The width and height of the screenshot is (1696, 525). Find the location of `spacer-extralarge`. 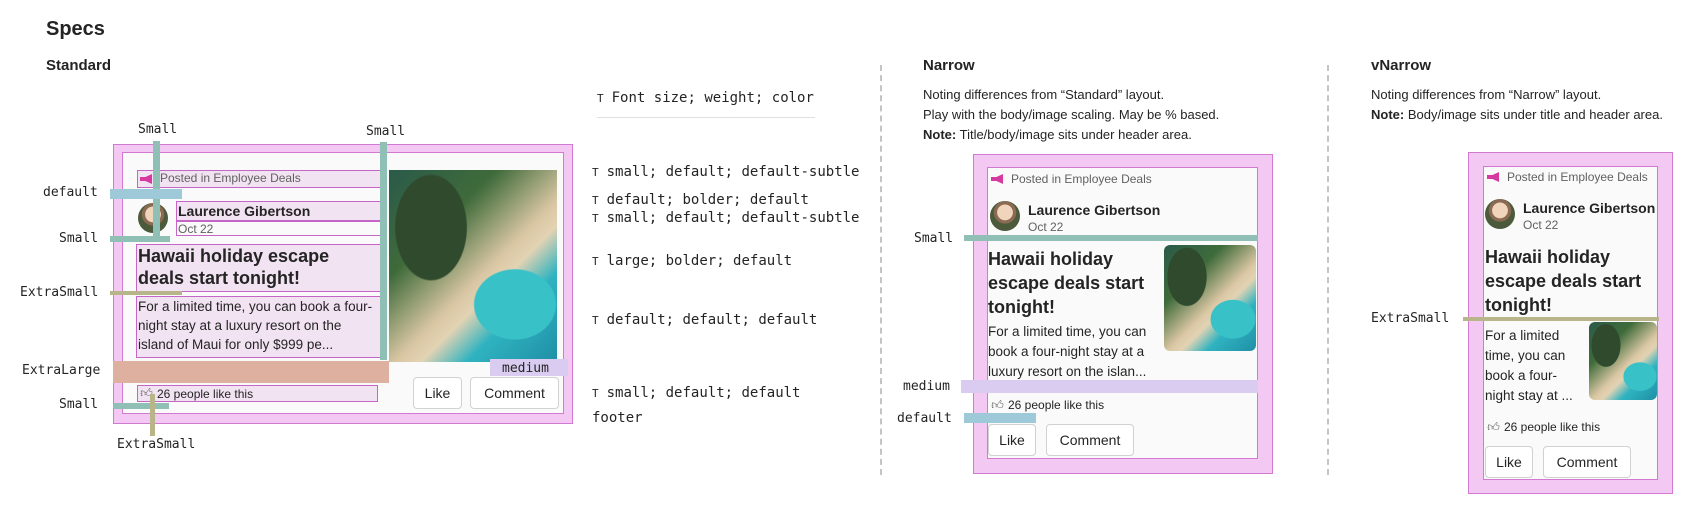

spacer-extralarge is located at coordinates (251, 372).